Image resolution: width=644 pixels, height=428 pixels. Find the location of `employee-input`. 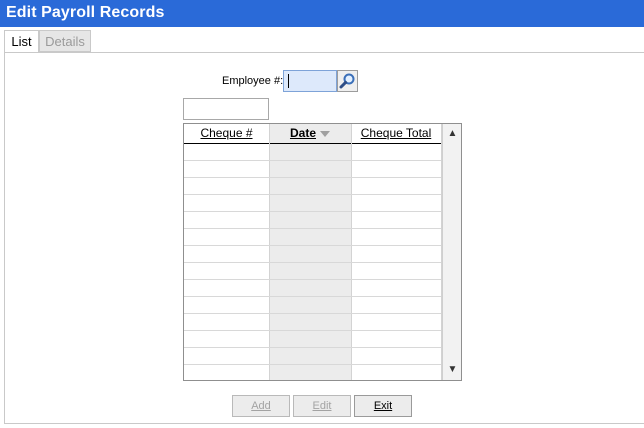

employee-input is located at coordinates (310, 81).